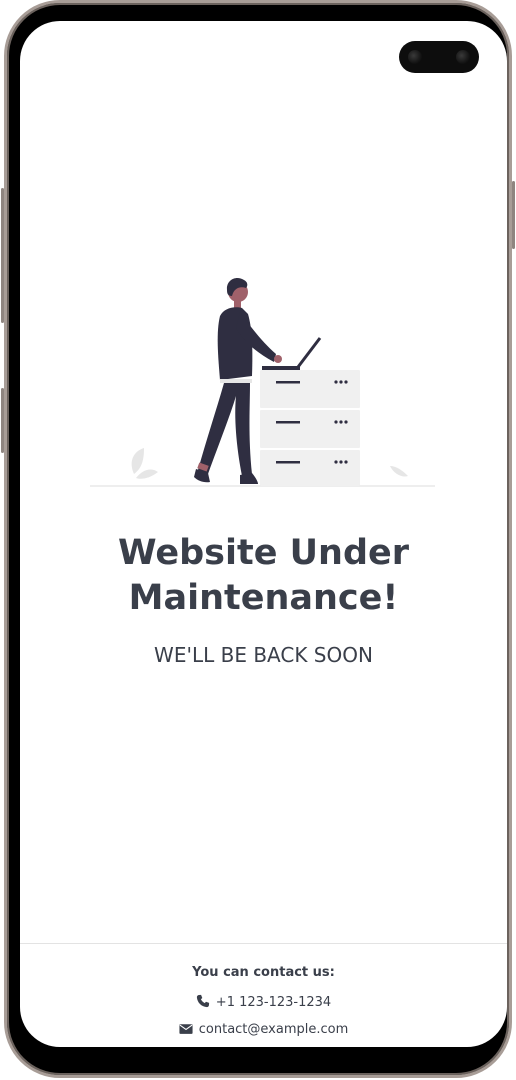 The width and height of the screenshot is (516, 1080). I want to click on page-title: Website Under Maintenance!, so click(263, 576).